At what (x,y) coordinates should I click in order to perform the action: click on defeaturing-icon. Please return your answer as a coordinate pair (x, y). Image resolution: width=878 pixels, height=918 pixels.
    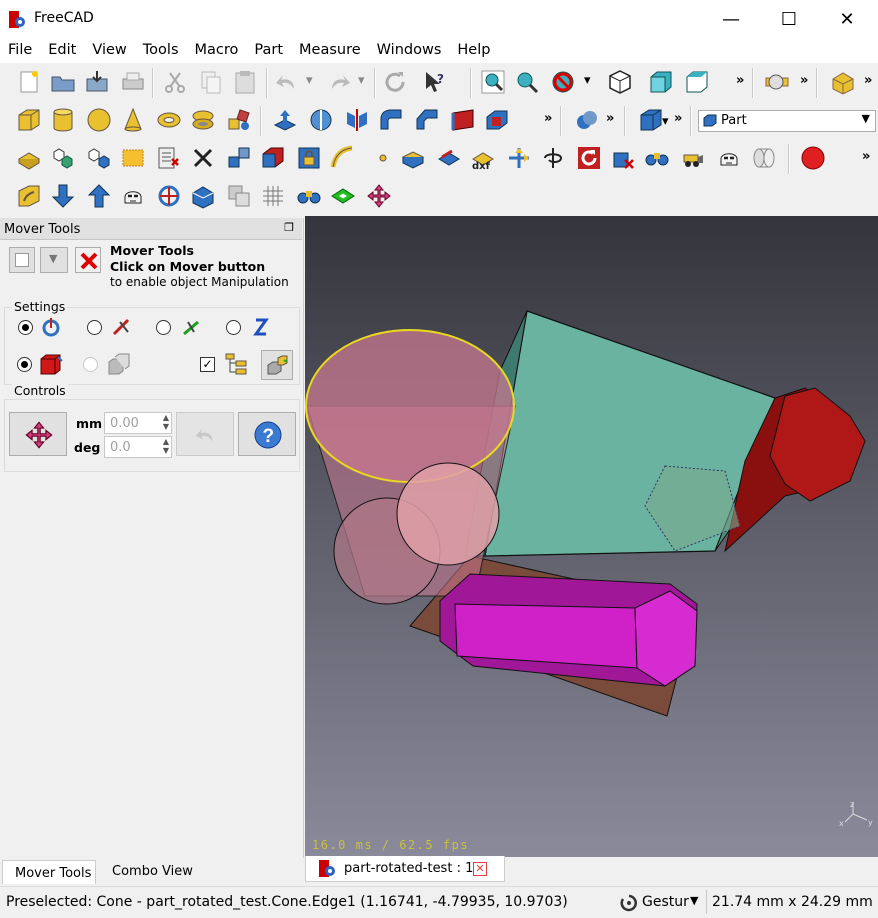
    Looking at the image, I should click on (169, 158).